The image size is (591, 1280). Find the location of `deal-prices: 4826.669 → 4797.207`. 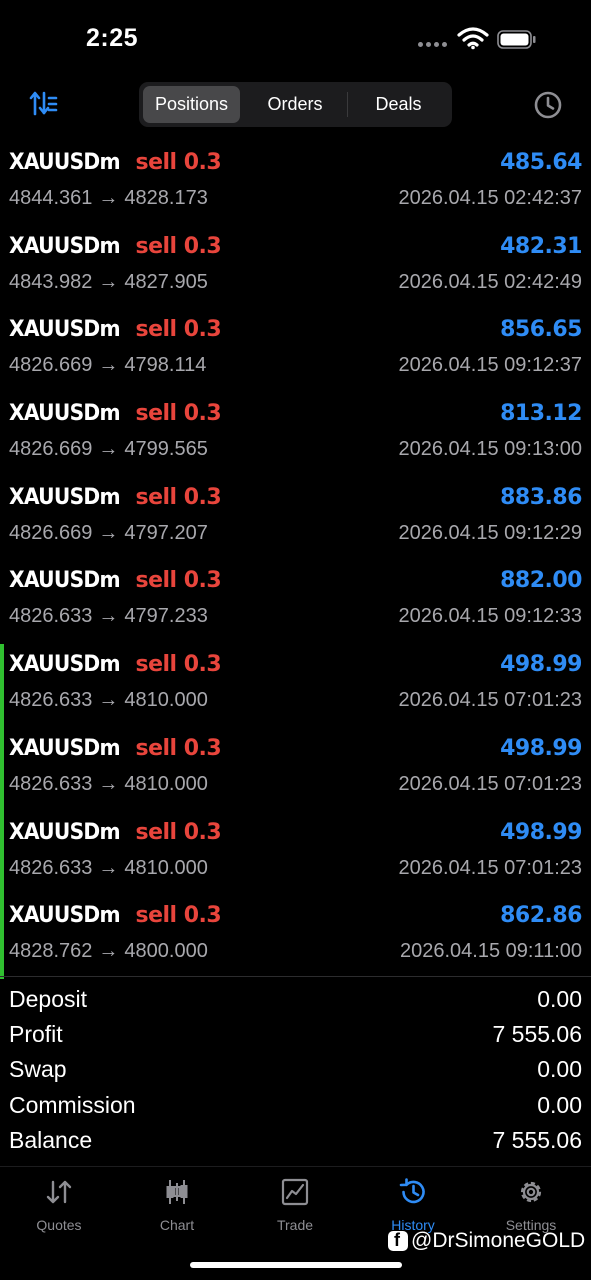

deal-prices: 4826.669 → 4797.207 is located at coordinates (108, 533).